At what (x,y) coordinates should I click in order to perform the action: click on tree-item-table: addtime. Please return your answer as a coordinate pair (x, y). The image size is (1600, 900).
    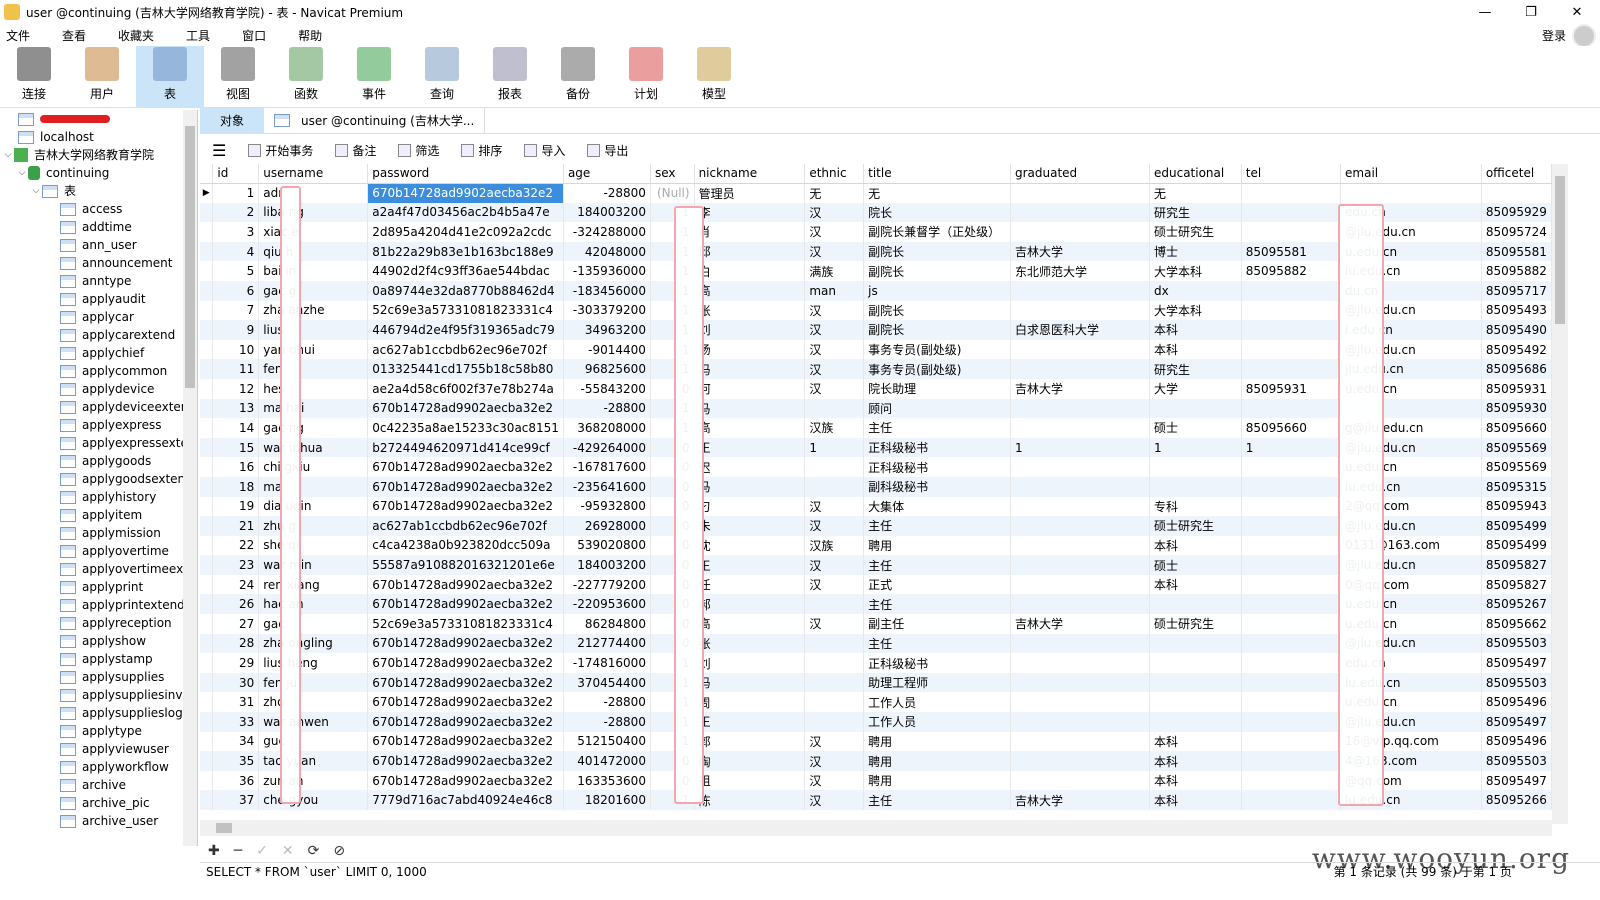
    Looking at the image, I should click on (91, 227).